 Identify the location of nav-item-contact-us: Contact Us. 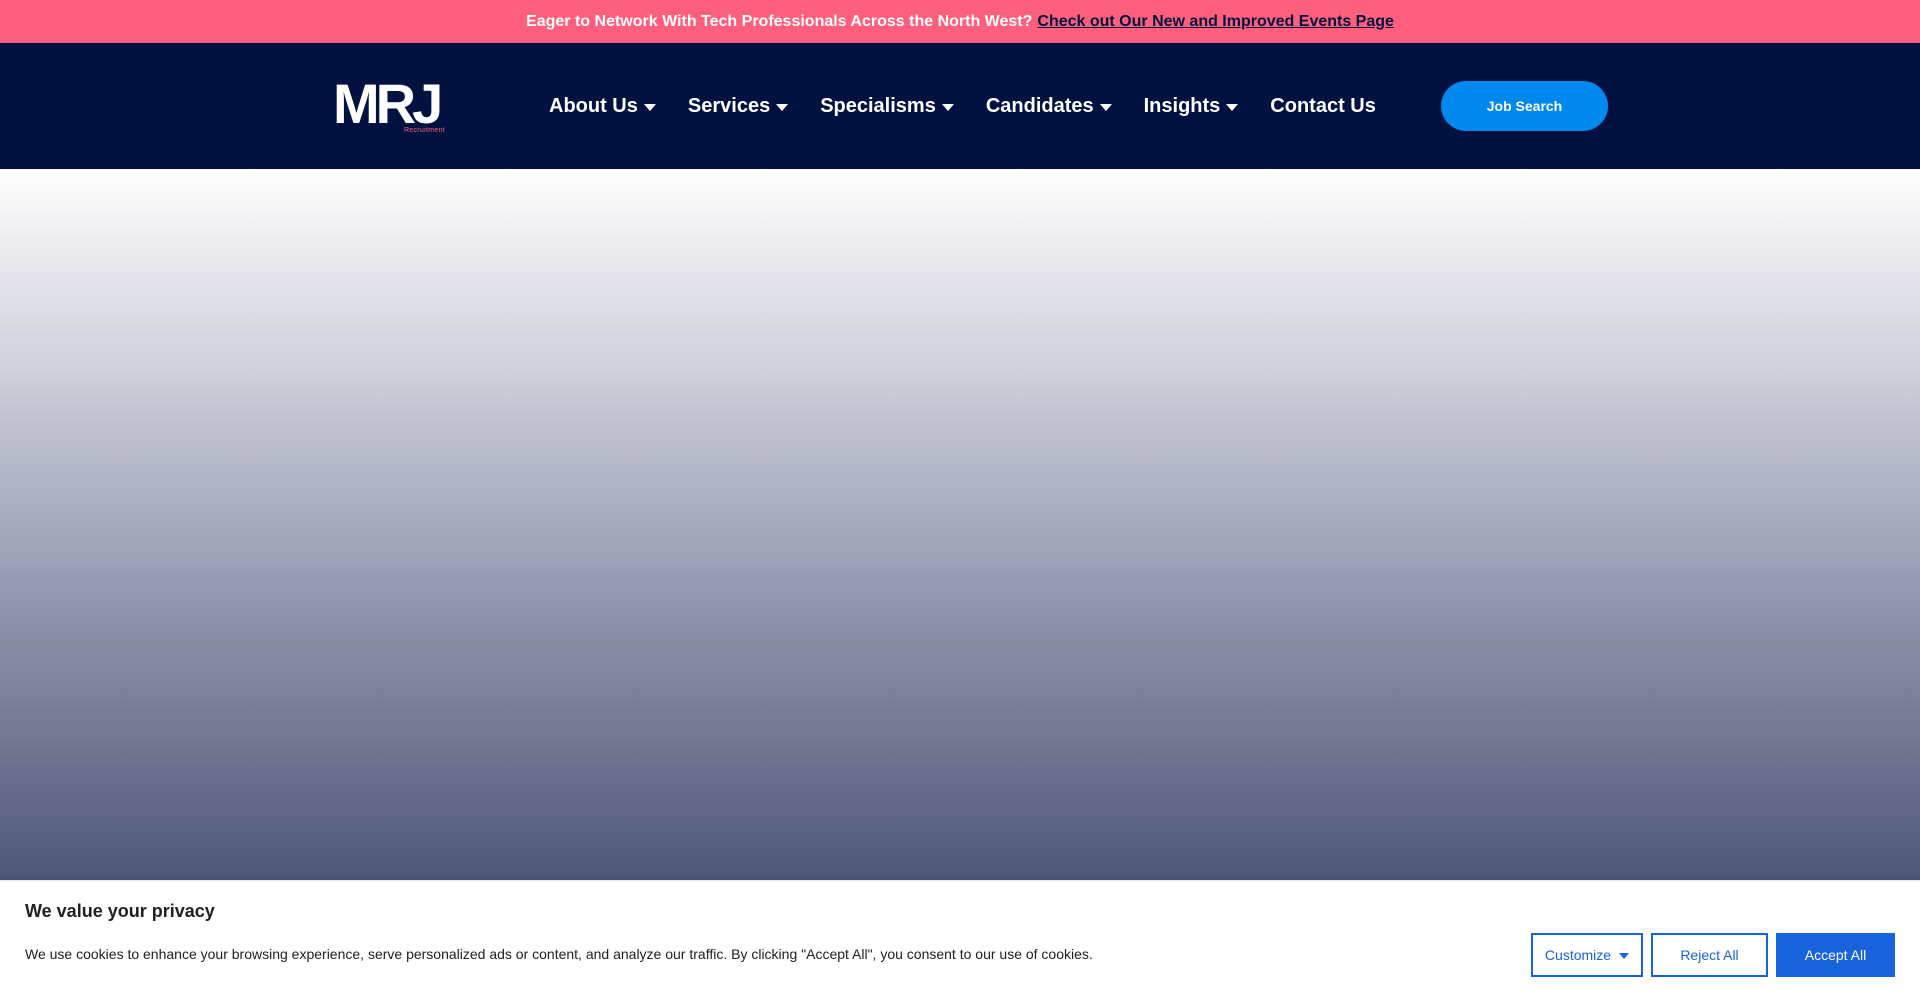
(1323, 106).